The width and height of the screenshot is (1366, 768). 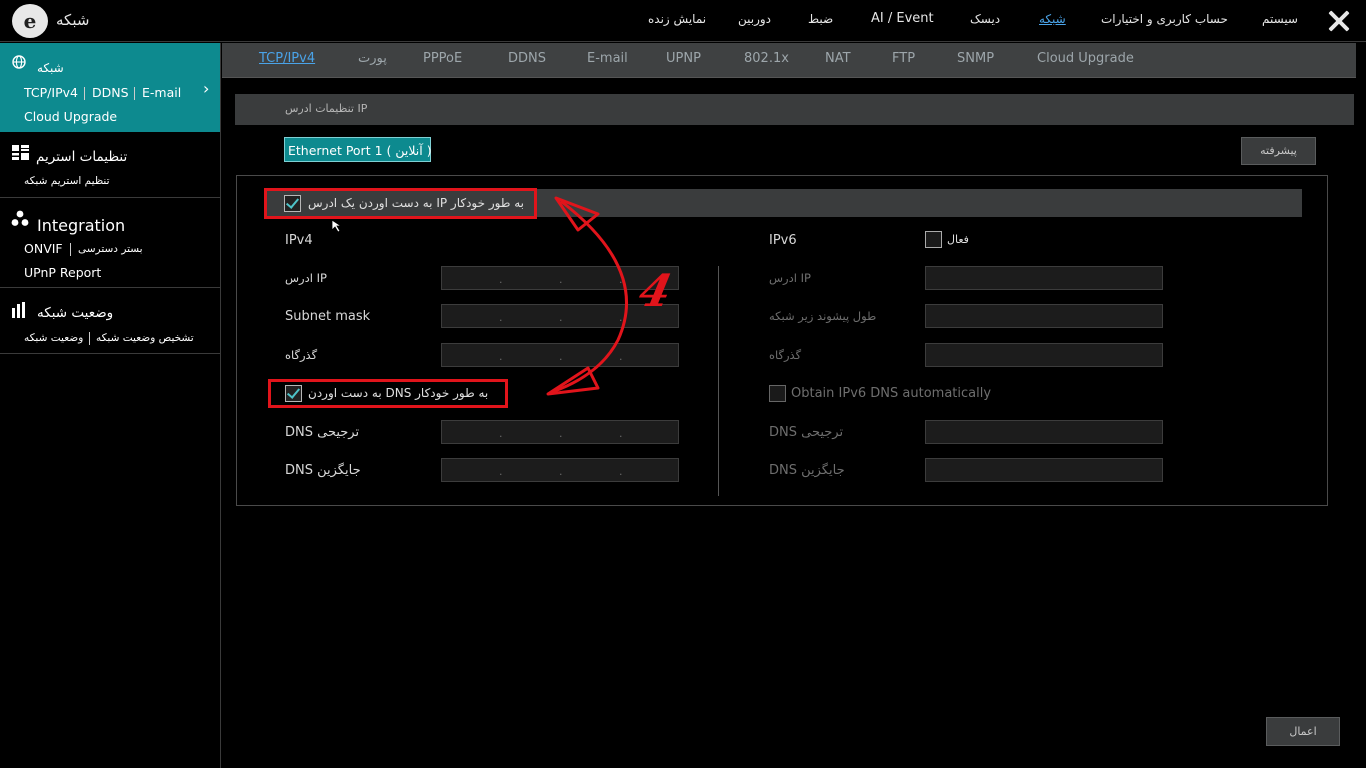 I want to click on auto-ip-checkbox, so click(x=292, y=203).